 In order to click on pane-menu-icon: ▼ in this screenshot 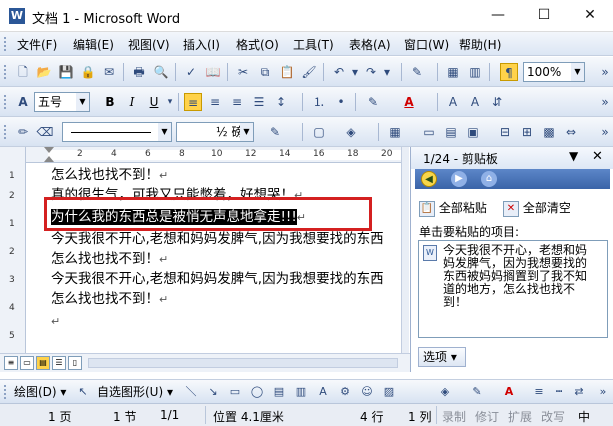, I will do `click(573, 156)`.